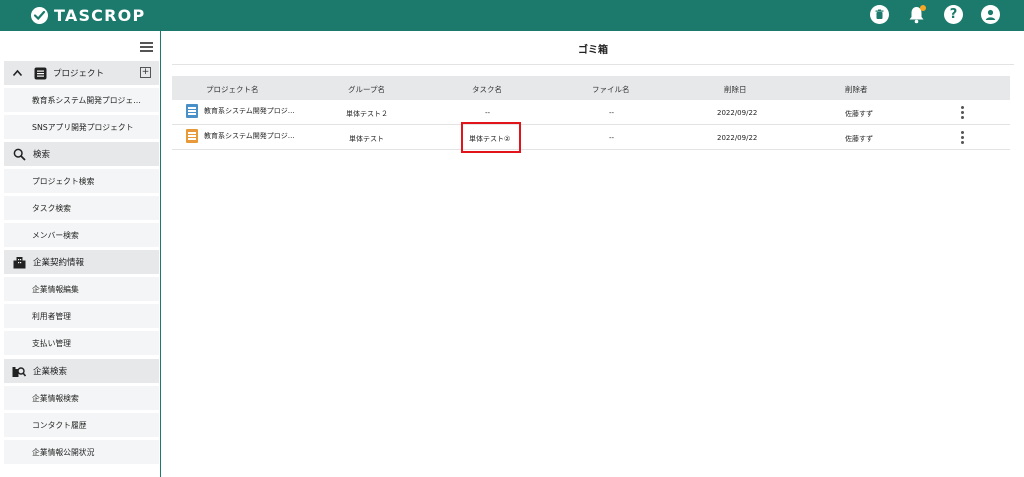 This screenshot has width=1024, height=477. What do you see at coordinates (990, 14) in the screenshot?
I see `user-icon` at bounding box center [990, 14].